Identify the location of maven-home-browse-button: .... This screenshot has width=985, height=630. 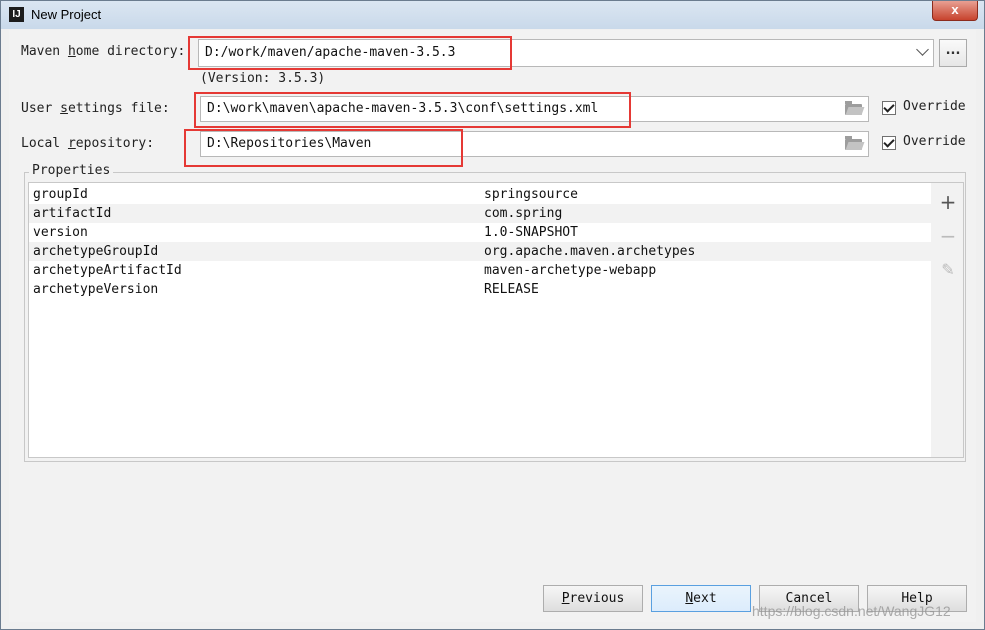
(953, 53).